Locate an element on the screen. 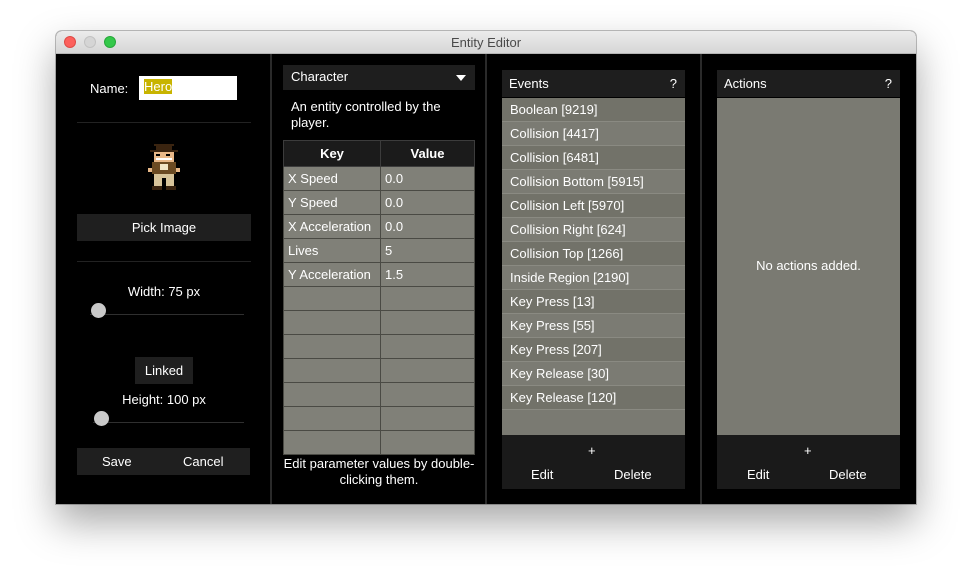  list-item: Key Release [30] is located at coordinates (593, 374).